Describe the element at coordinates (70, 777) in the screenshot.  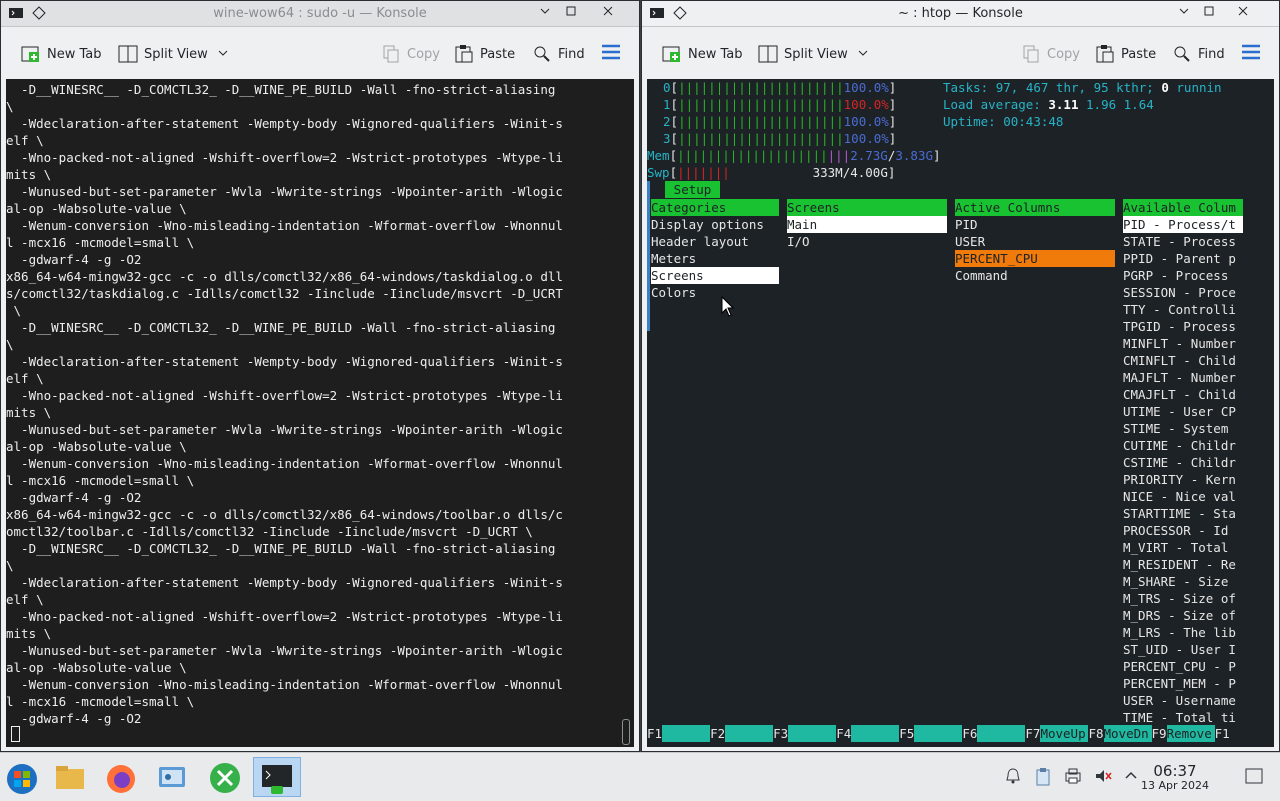
I see `file-manager-icon` at that location.